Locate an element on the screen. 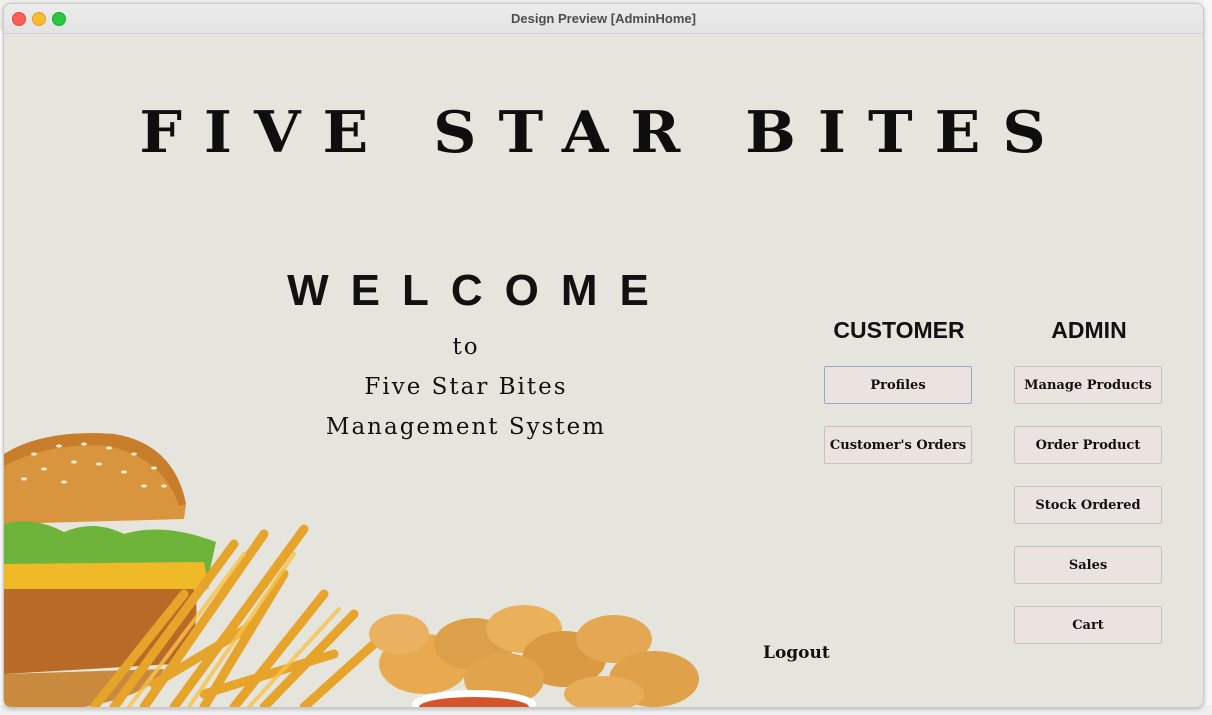 The image size is (1212, 715). order-product-button: Order Product is located at coordinates (1088, 445).